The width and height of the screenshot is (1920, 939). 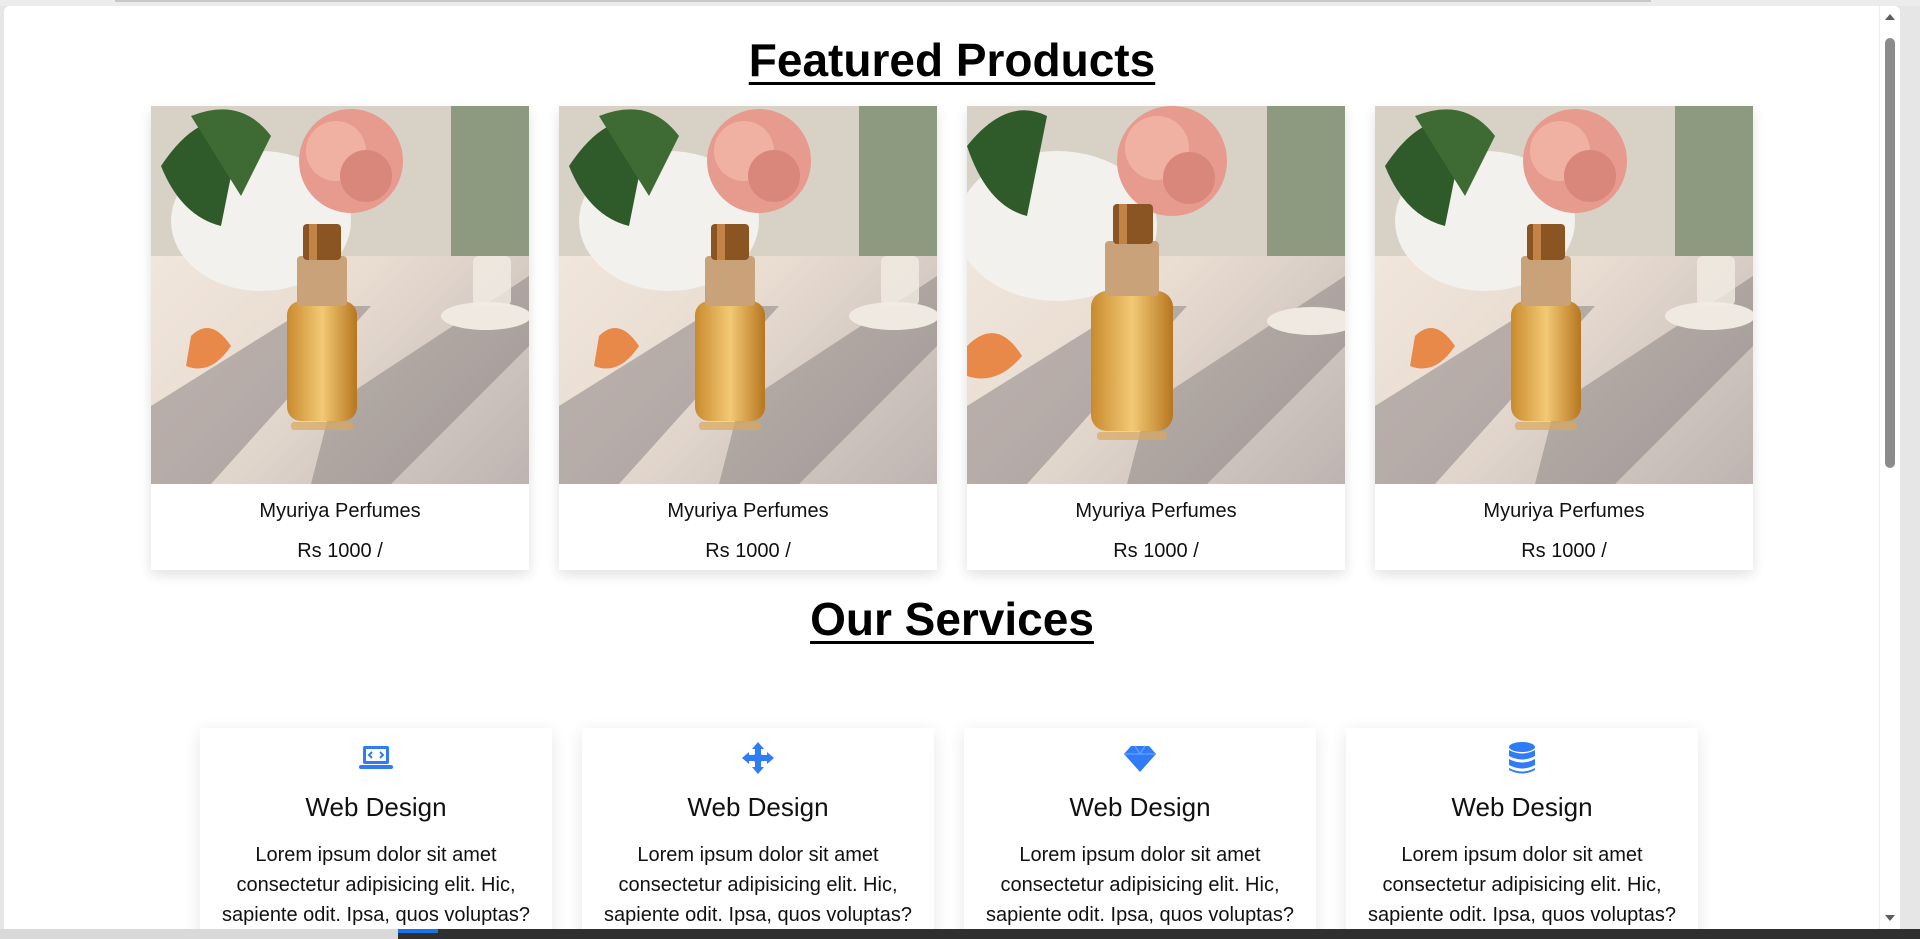 What do you see at coordinates (1890, 253) in the screenshot?
I see `scrollbar-thumb` at bounding box center [1890, 253].